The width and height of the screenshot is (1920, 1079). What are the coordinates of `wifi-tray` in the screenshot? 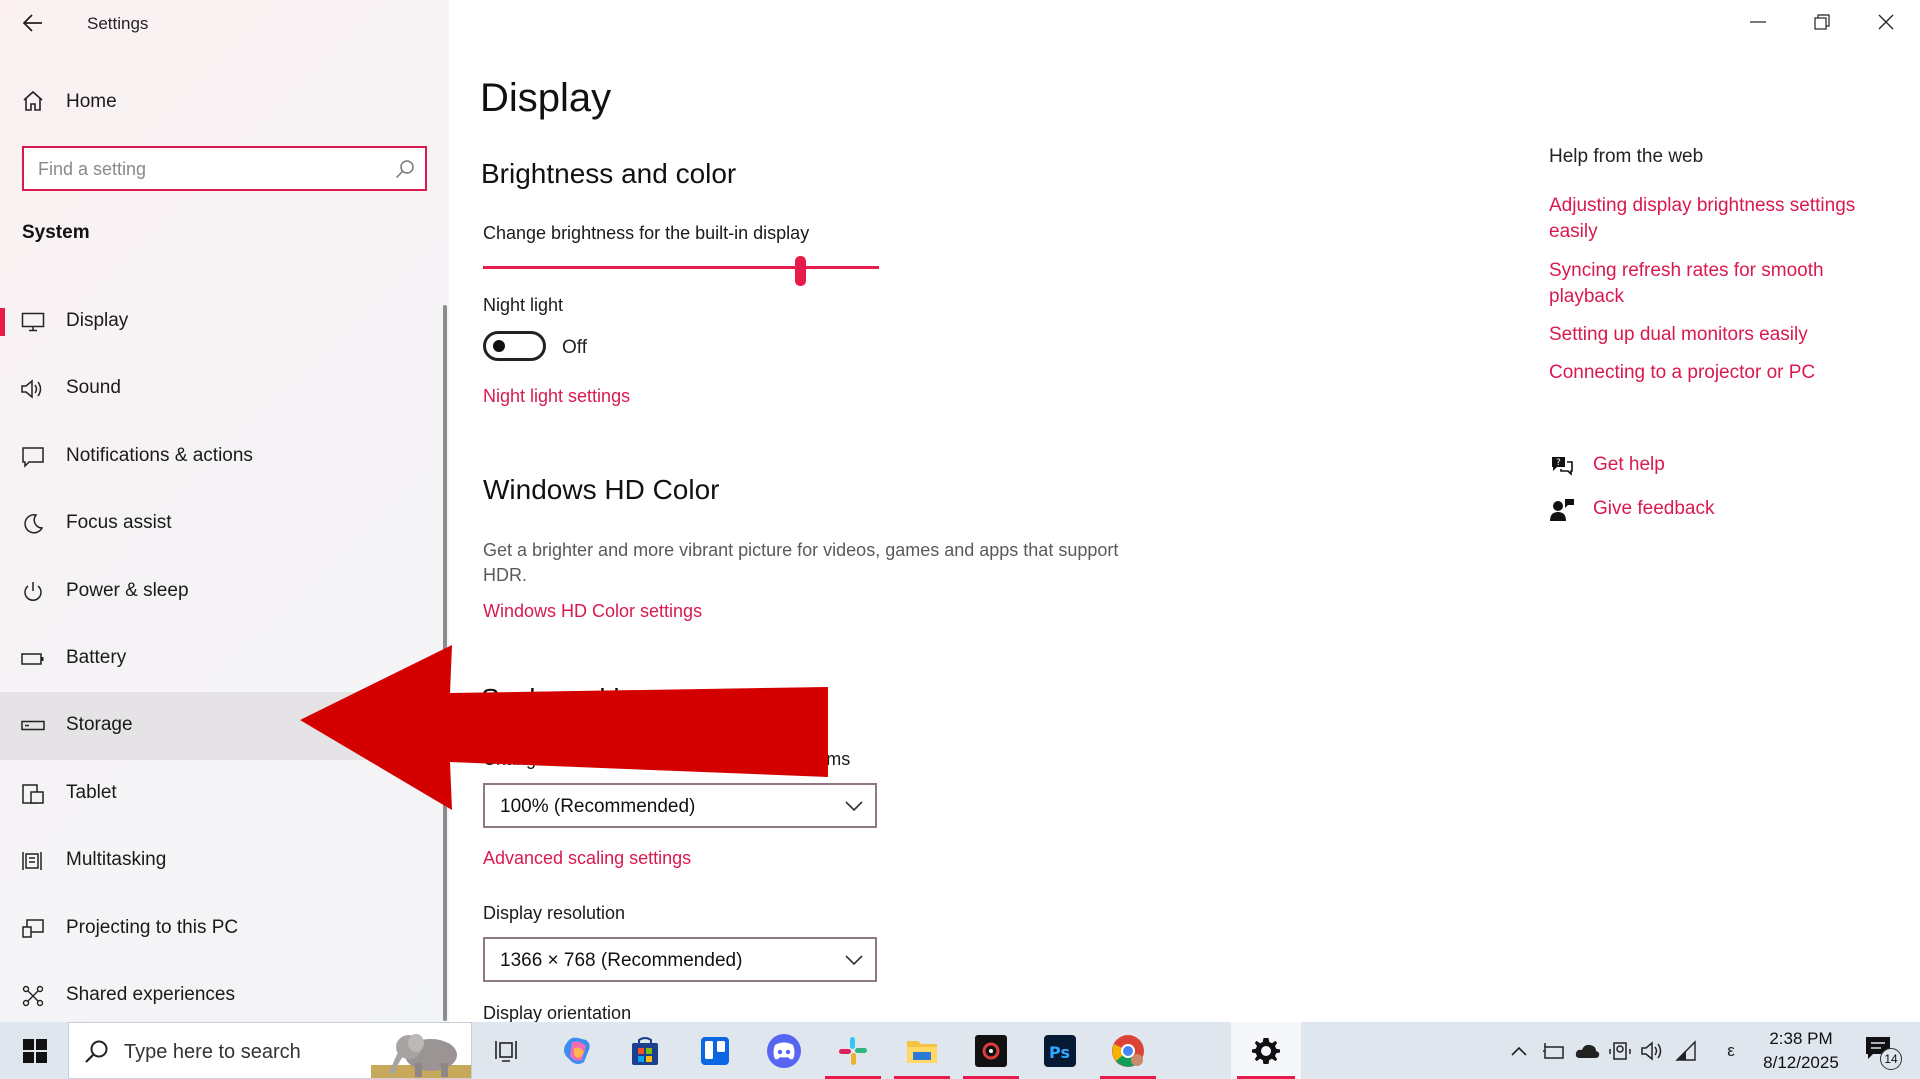 It's located at (1687, 1051).